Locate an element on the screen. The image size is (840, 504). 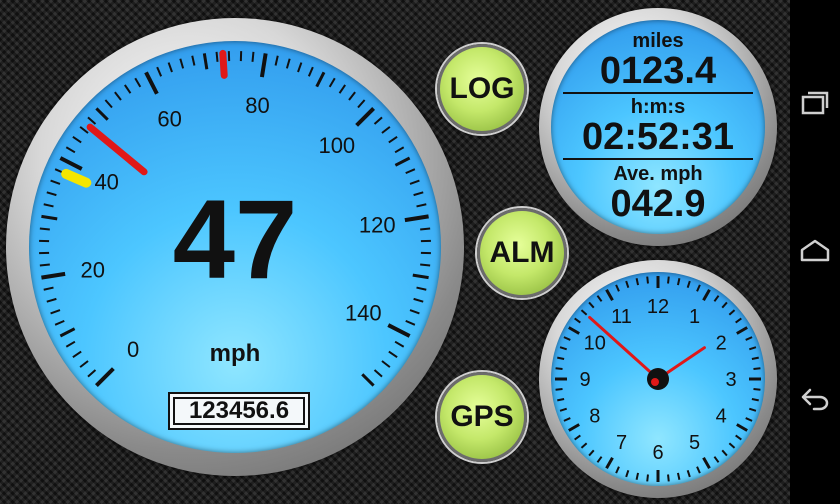
speedometer-scale-label: 0 is located at coordinates (133, 349).